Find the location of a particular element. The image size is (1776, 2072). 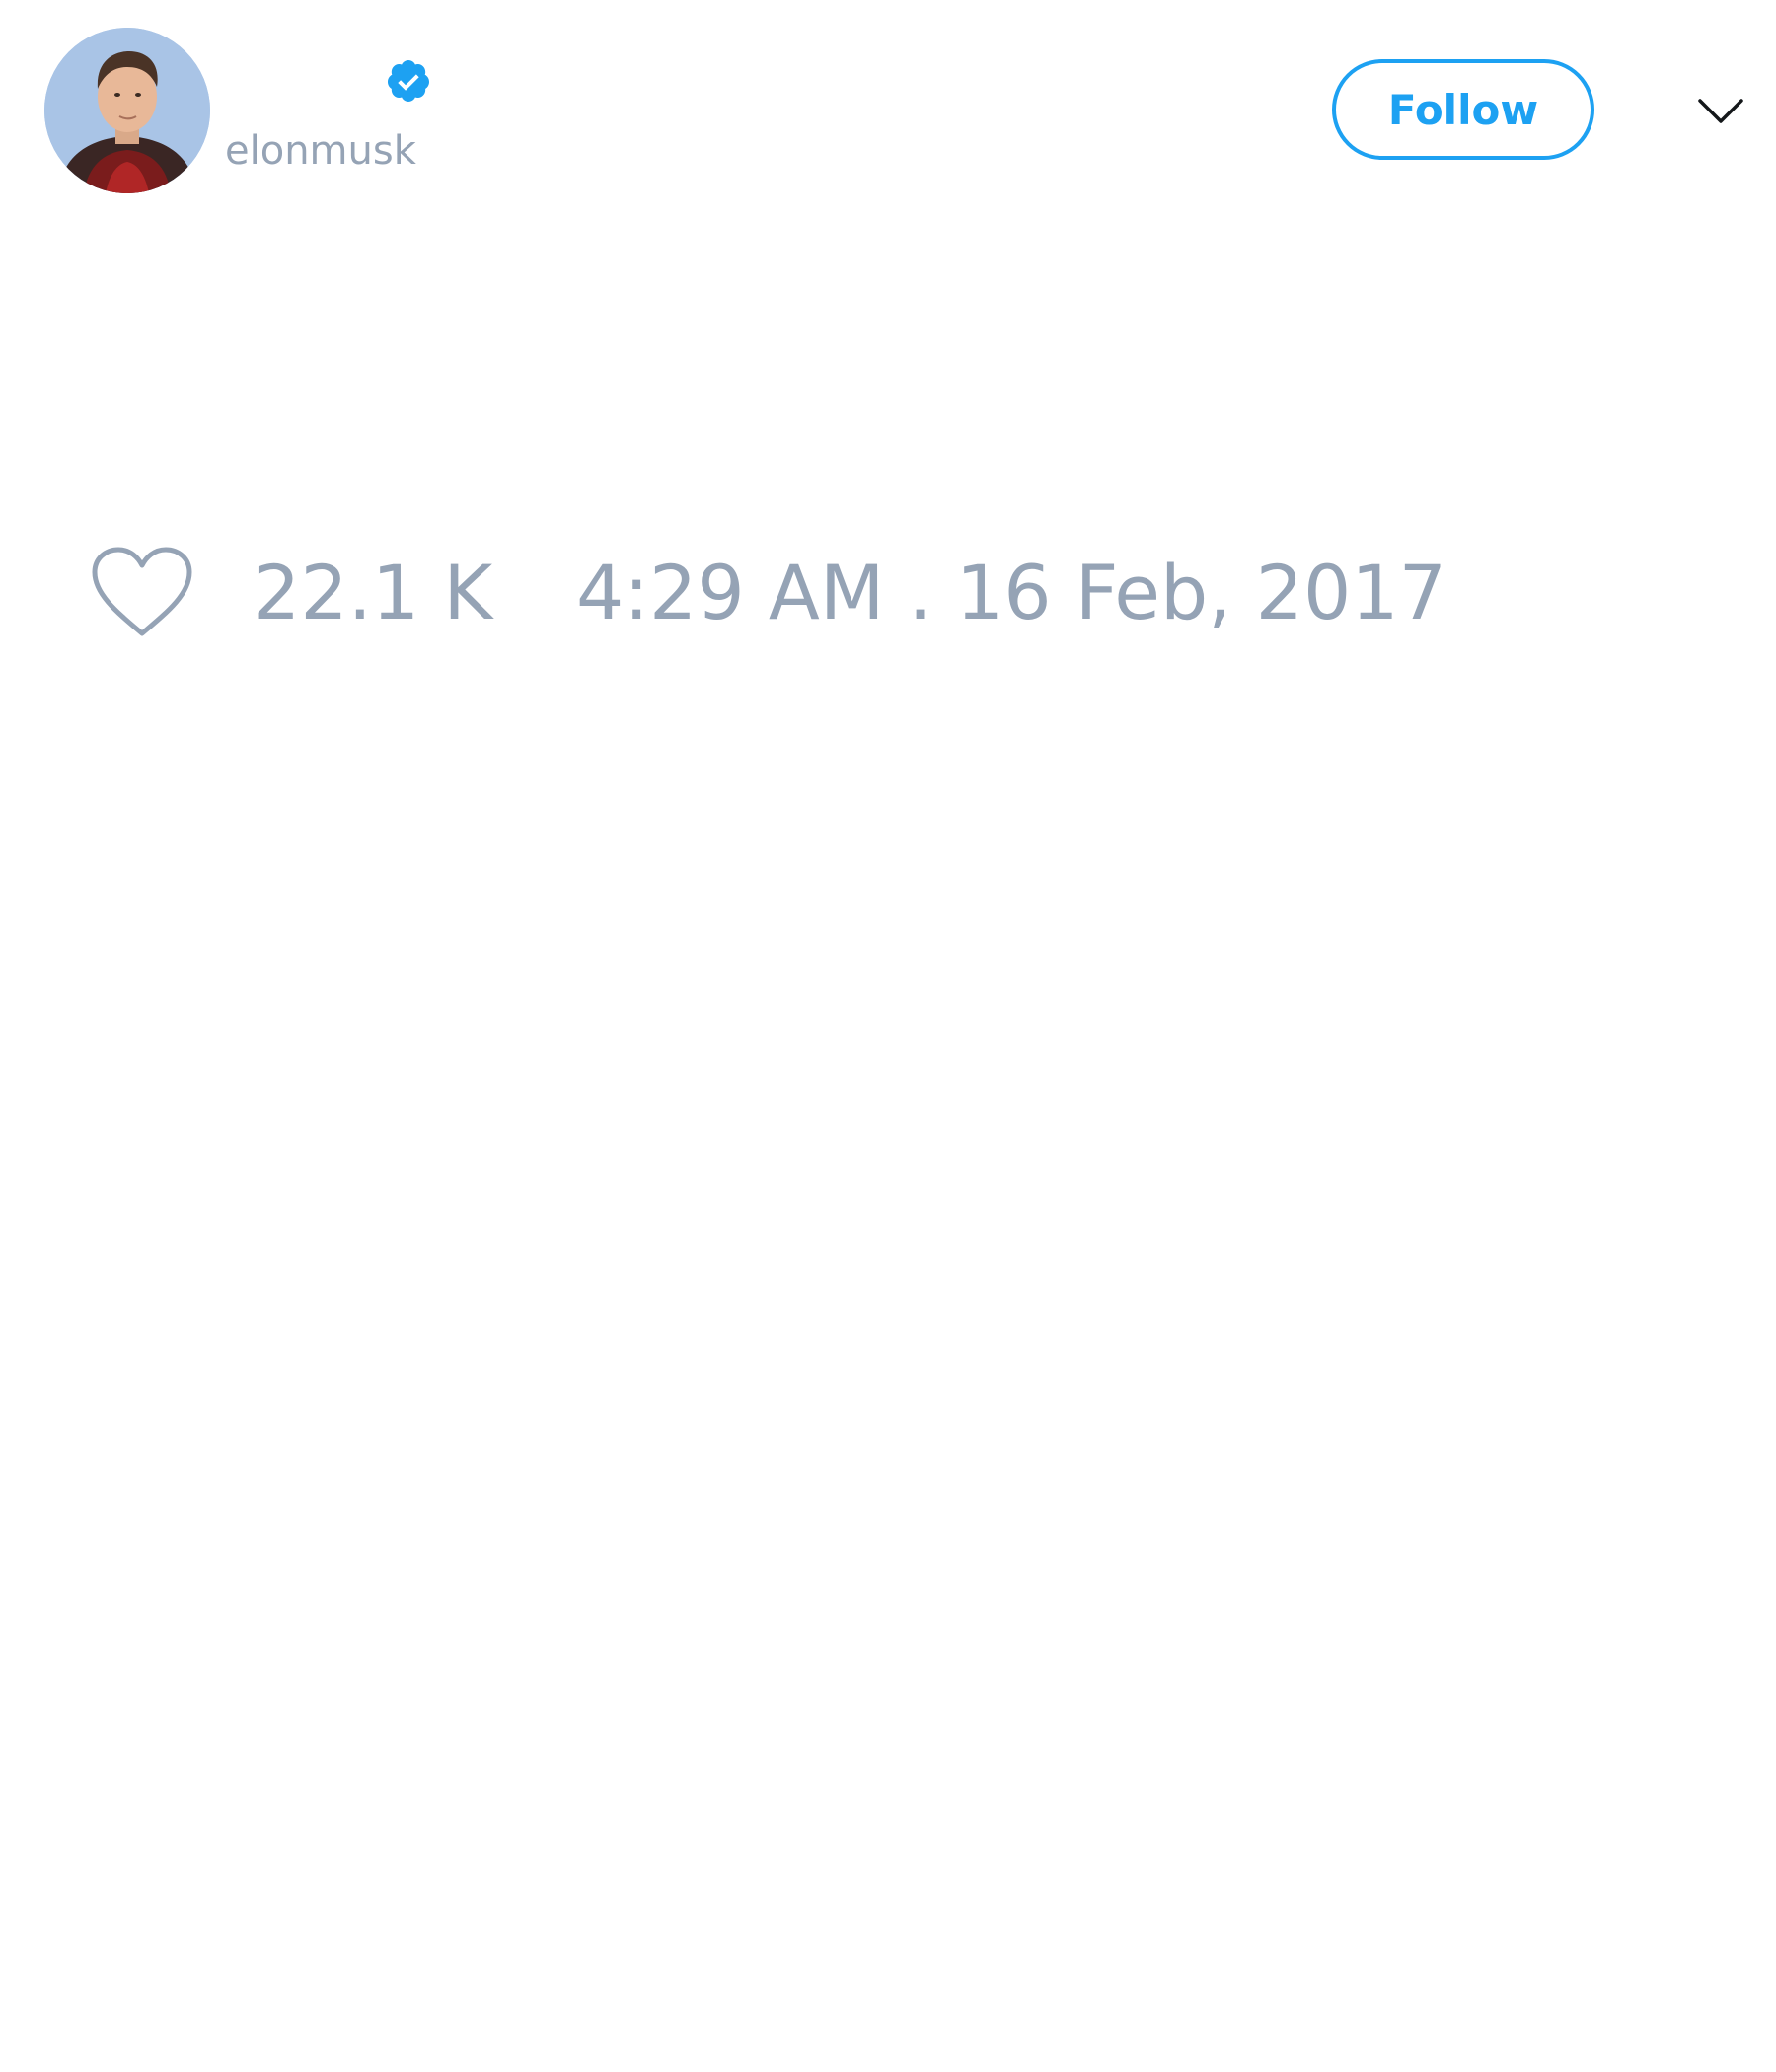

author-handle: elonmusk is located at coordinates (320, 151).